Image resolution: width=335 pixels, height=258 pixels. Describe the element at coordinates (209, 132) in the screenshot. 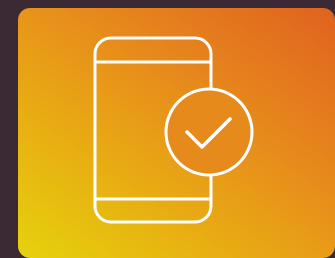

I see `check-circle` at that location.